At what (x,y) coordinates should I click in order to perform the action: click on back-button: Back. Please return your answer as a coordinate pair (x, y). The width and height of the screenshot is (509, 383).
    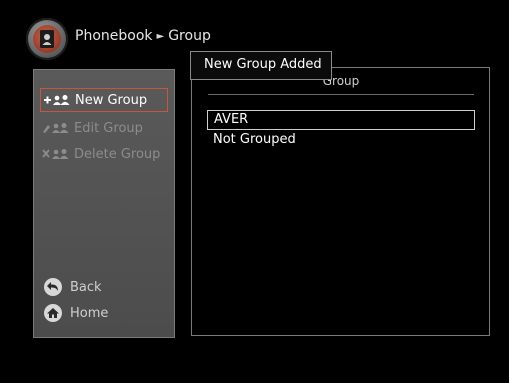
    Looking at the image, I should click on (73, 287).